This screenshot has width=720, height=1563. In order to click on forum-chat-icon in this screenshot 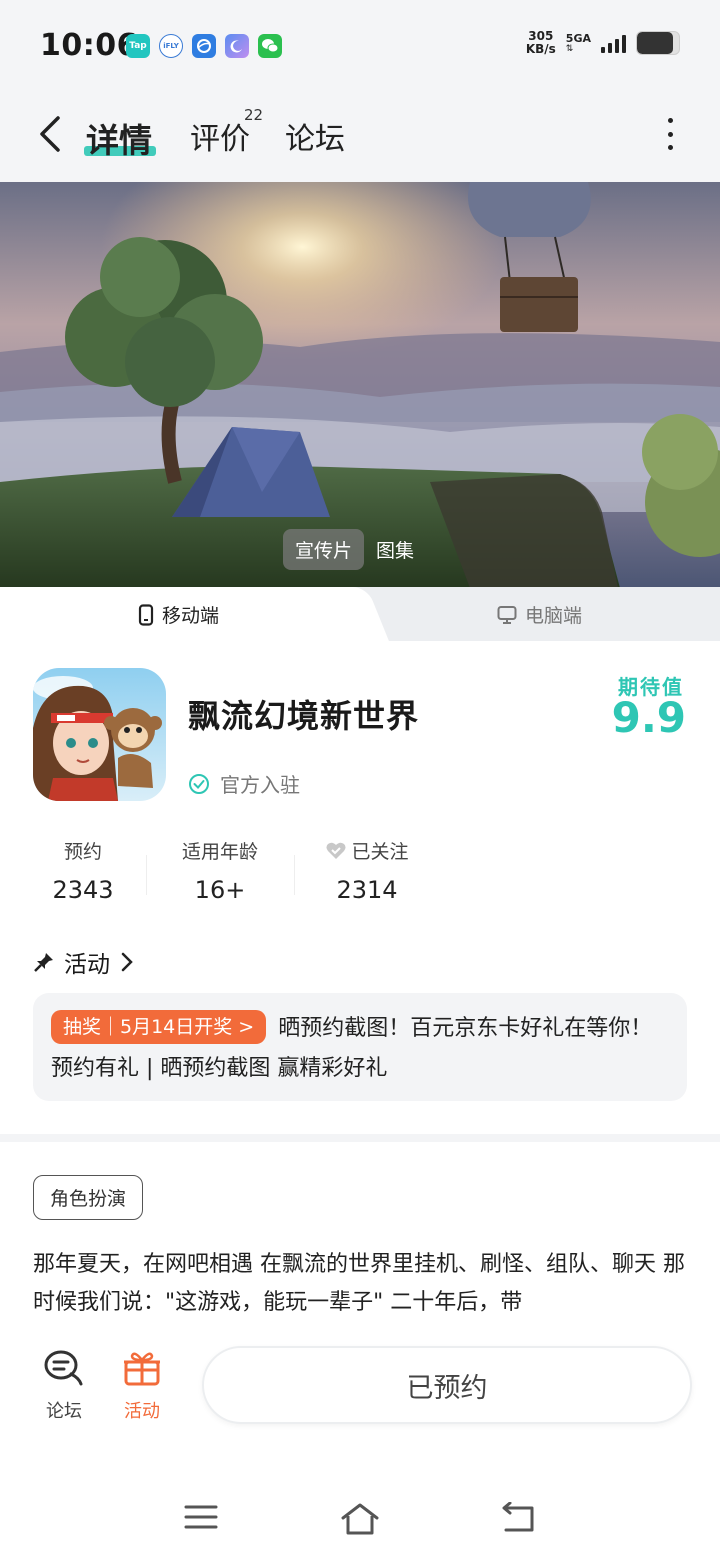, I will do `click(63, 1368)`.